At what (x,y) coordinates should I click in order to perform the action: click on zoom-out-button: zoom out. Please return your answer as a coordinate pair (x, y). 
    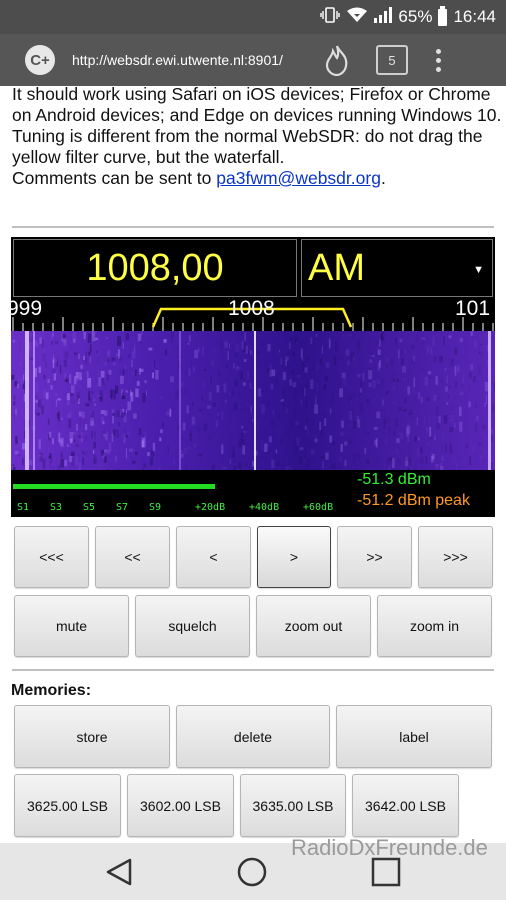
    Looking at the image, I should click on (313, 626).